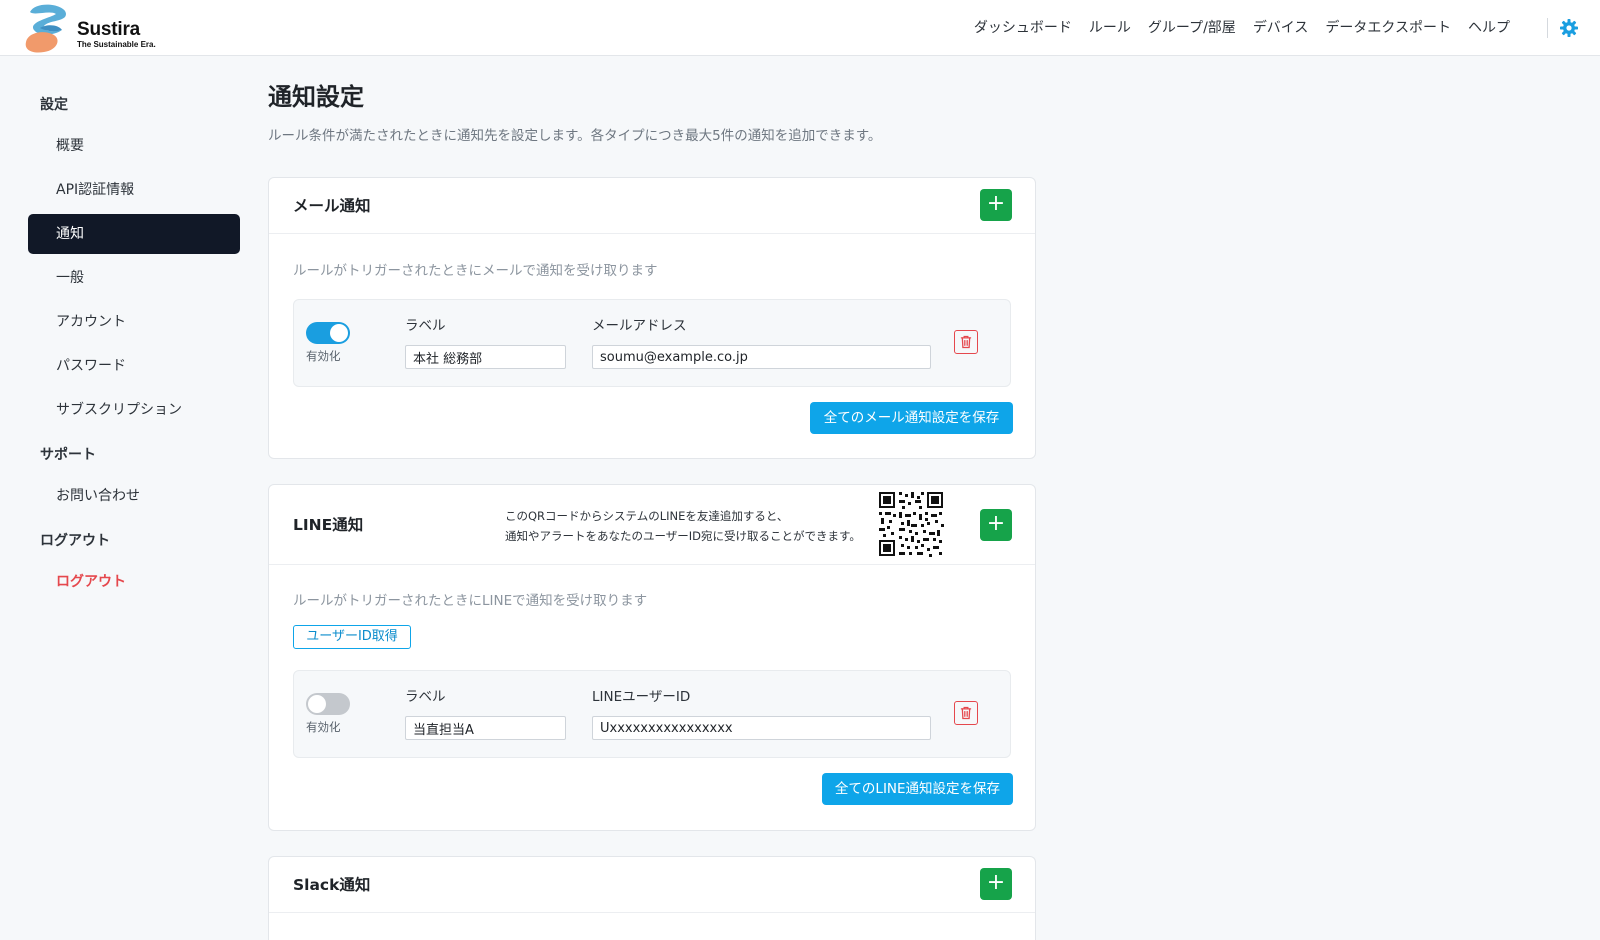 The image size is (1600, 940). Describe the element at coordinates (116, 44) in the screenshot. I see `logo-tagline: The Sustainable Era.` at that location.